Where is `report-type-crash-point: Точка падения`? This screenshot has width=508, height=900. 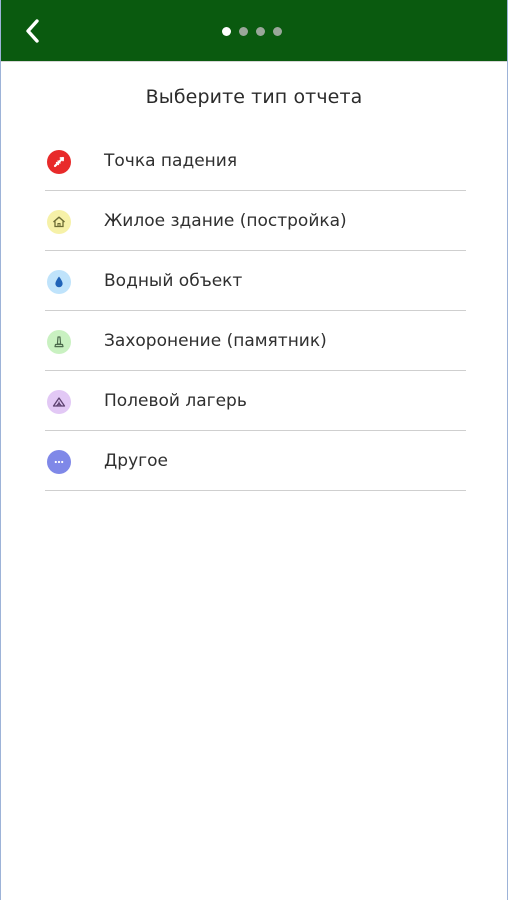
report-type-crash-point: Точка падения is located at coordinates (255, 161).